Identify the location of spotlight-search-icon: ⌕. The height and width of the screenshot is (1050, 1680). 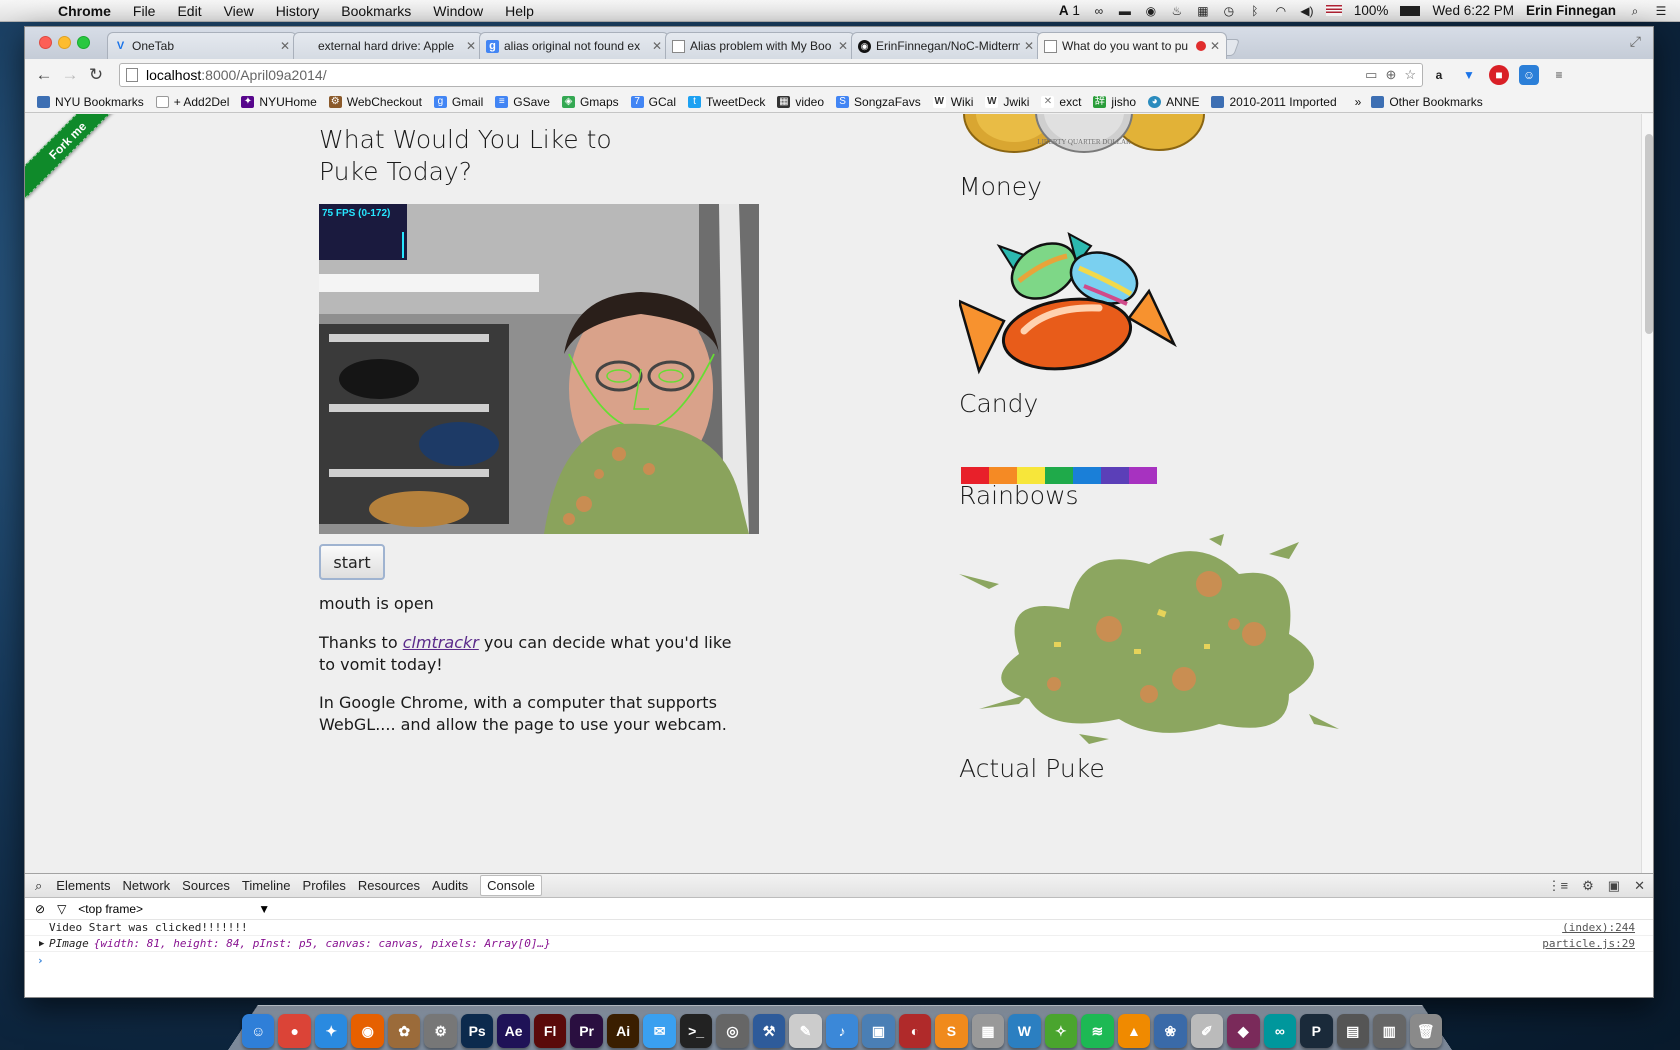
(1635, 11).